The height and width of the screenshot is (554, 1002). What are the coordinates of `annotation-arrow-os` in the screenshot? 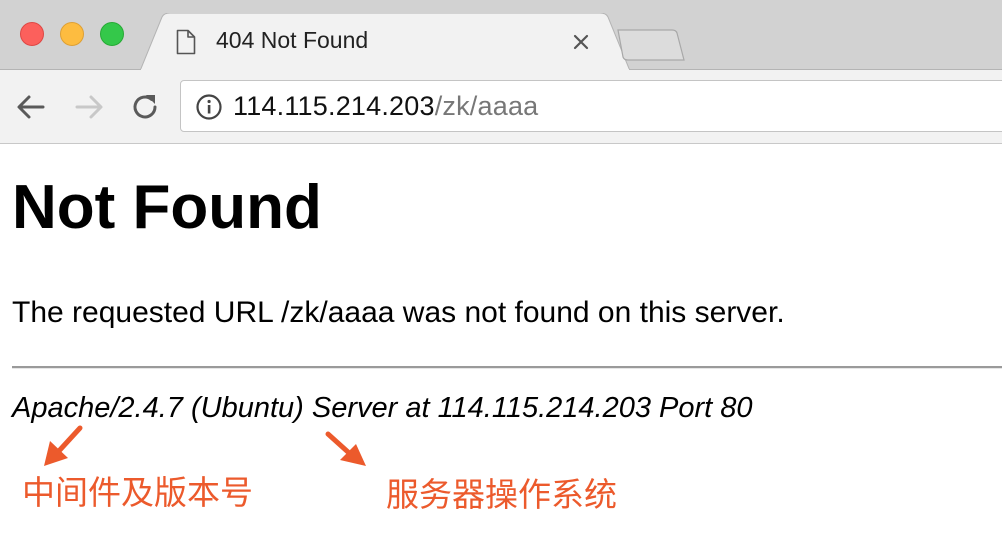 It's located at (347, 450).